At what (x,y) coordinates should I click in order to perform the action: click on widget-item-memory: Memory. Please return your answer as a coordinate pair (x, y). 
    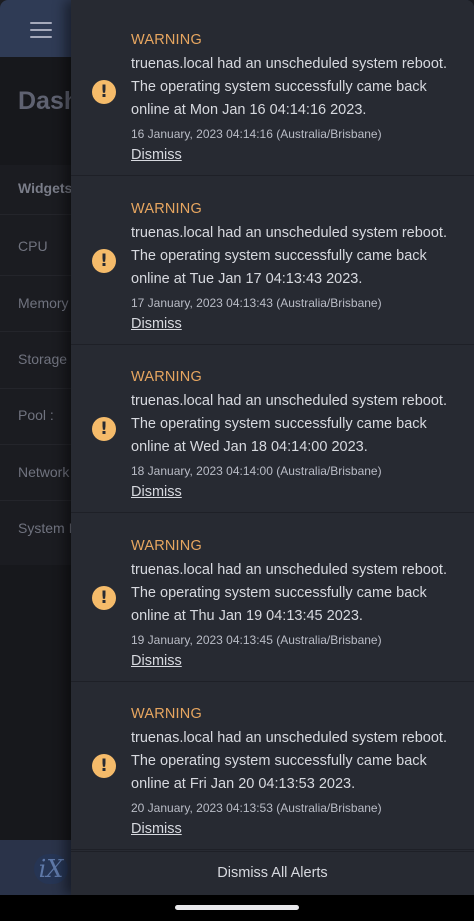
    Looking at the image, I should click on (43, 303).